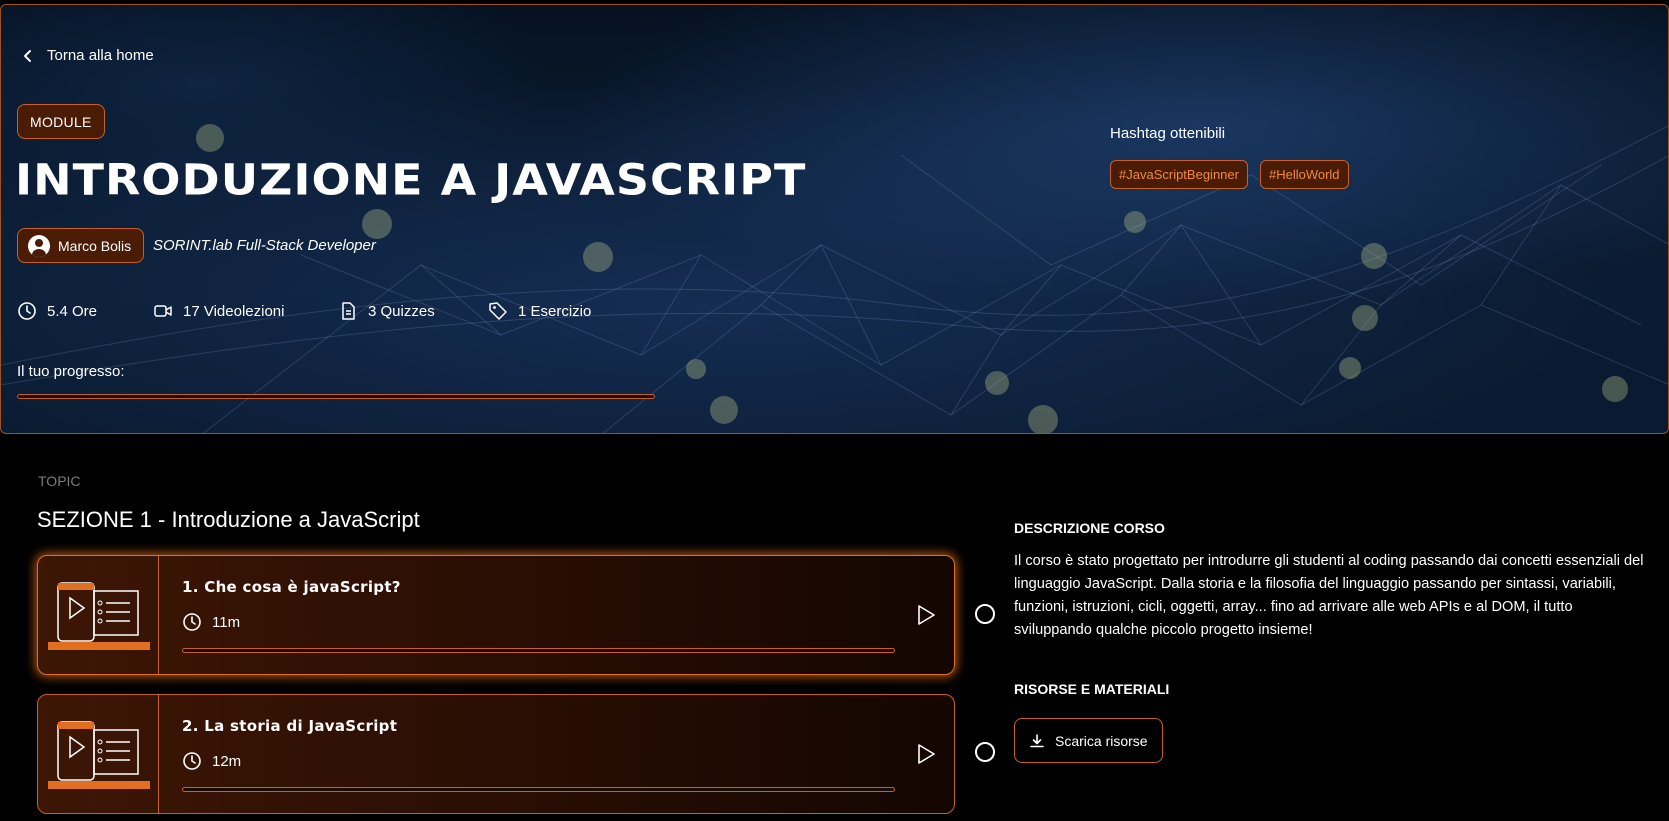 This screenshot has width=1669, height=821. I want to click on stat-exercises: 1 Esercizio, so click(539, 311).